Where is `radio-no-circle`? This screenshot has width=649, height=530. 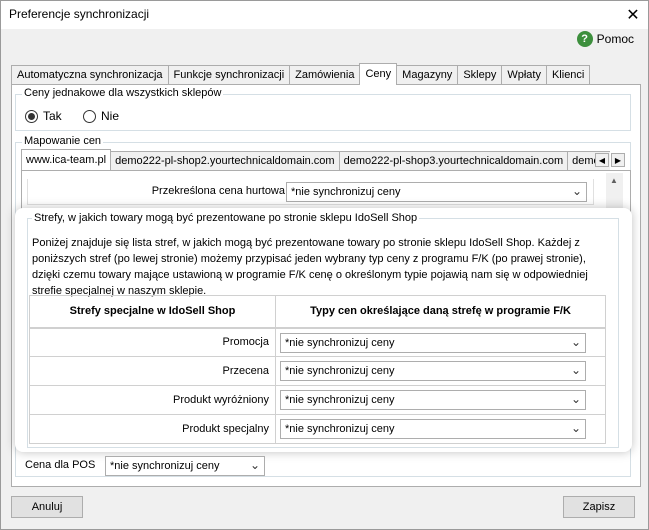 radio-no-circle is located at coordinates (89, 116).